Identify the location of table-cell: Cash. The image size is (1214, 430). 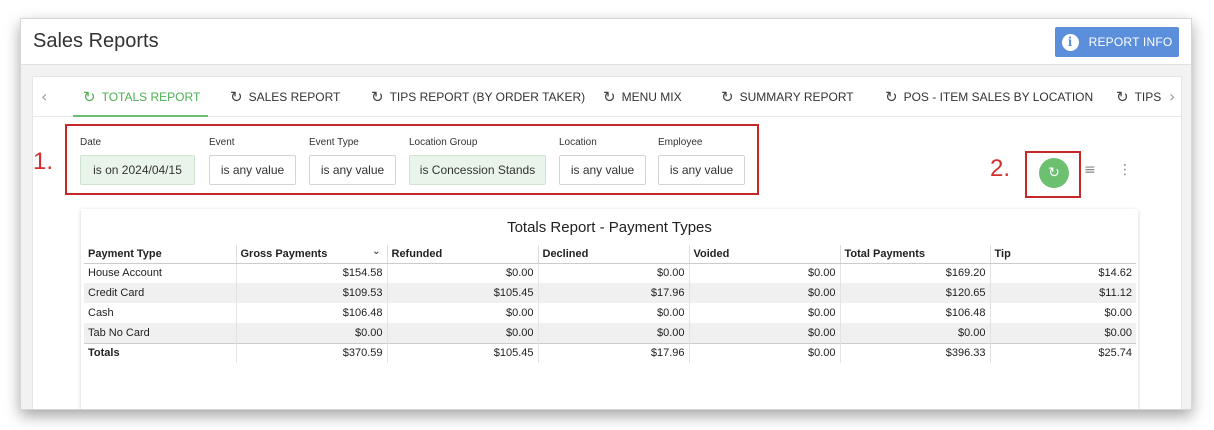
(160, 313).